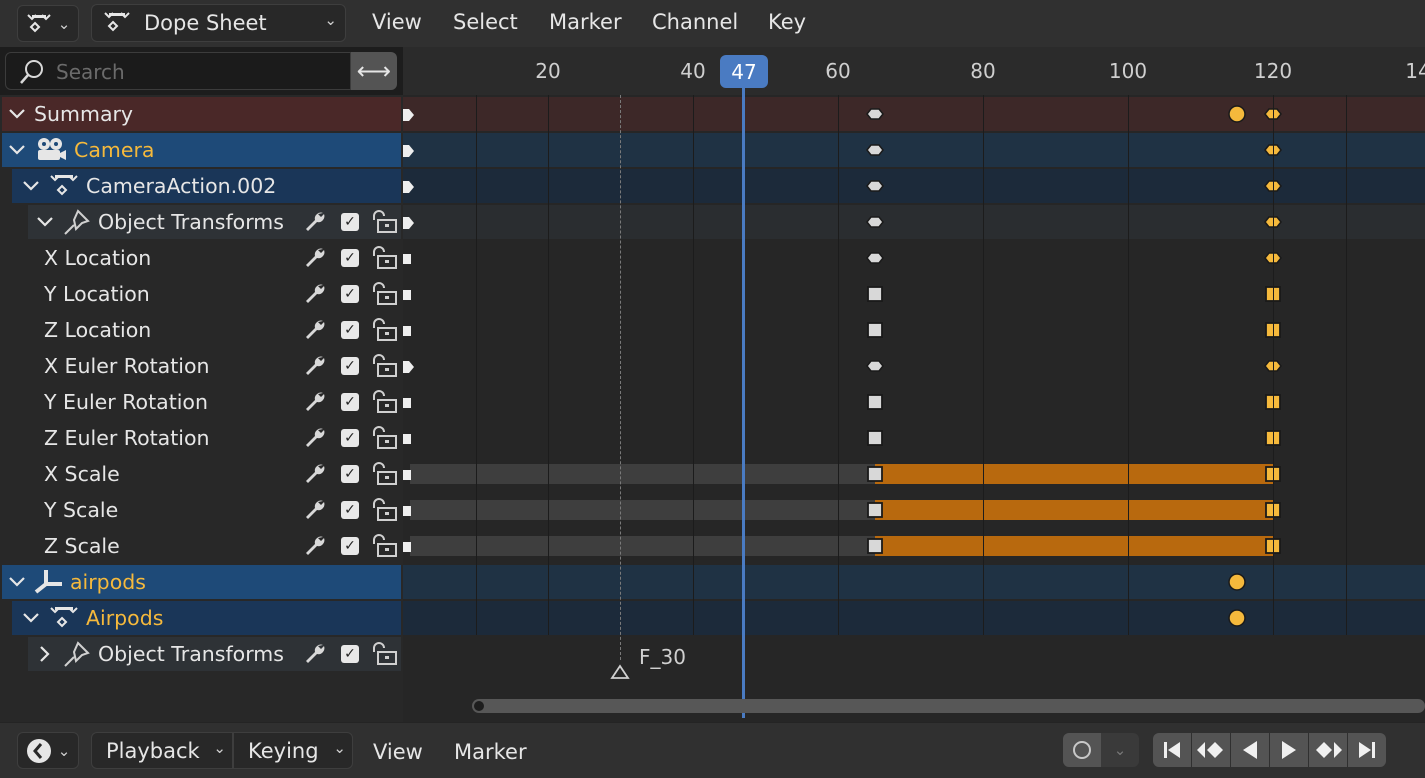  What do you see at coordinates (1289, 750) in the screenshot?
I see `play-button` at bounding box center [1289, 750].